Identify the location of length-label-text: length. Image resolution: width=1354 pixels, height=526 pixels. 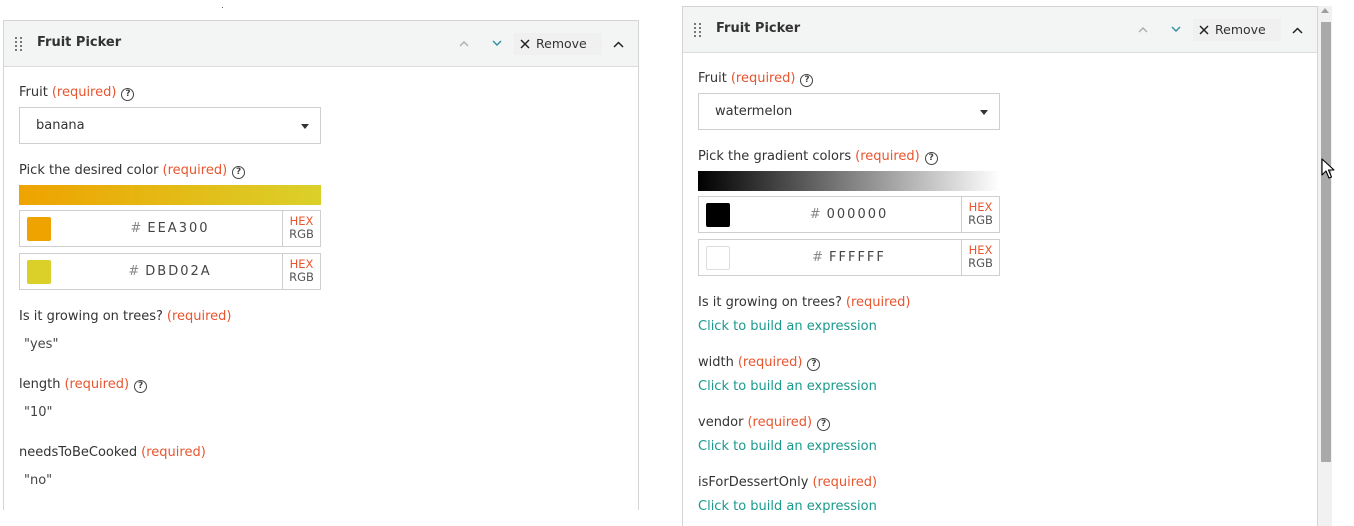
(40, 384).